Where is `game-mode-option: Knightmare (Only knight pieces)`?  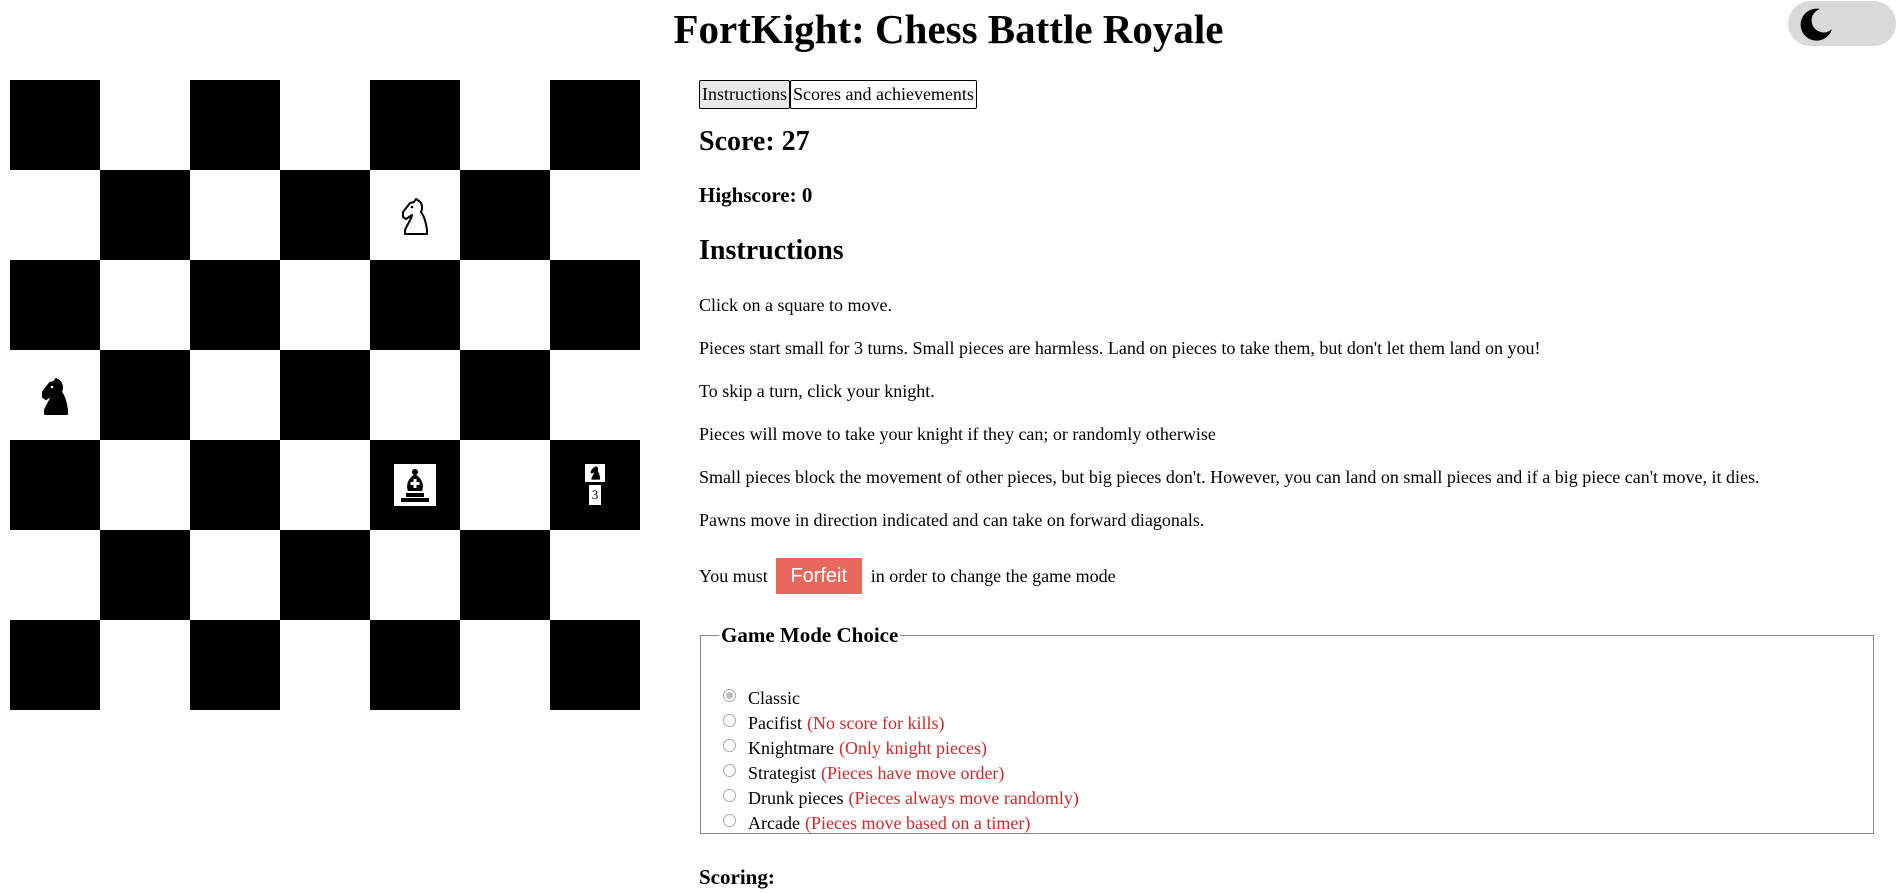
game-mode-option: Knightmare (Only knight pieces) is located at coordinates (901, 748).